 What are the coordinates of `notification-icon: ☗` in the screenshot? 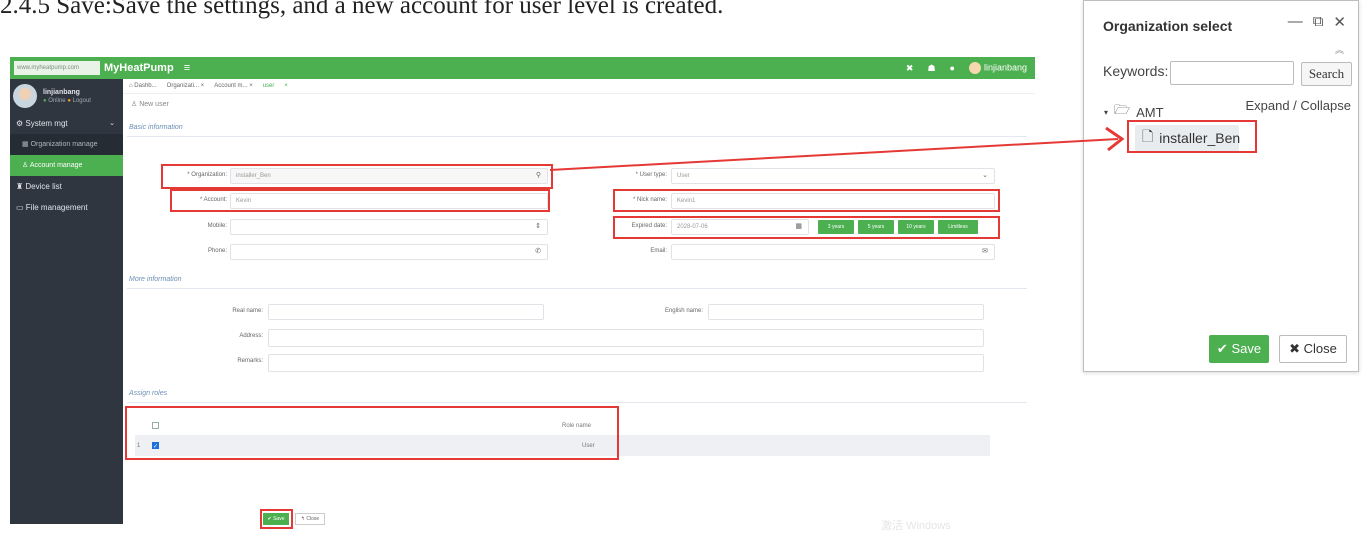 It's located at (931, 68).